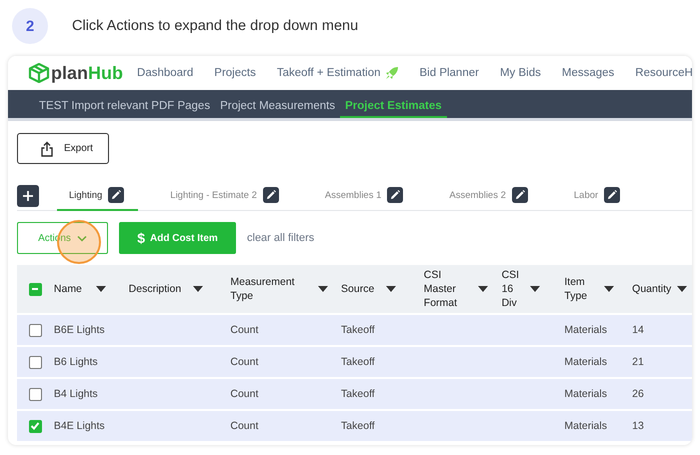 Image resolution: width=700 pixels, height=455 pixels. What do you see at coordinates (30, 26) in the screenshot?
I see `step-number-badge: 2` at bounding box center [30, 26].